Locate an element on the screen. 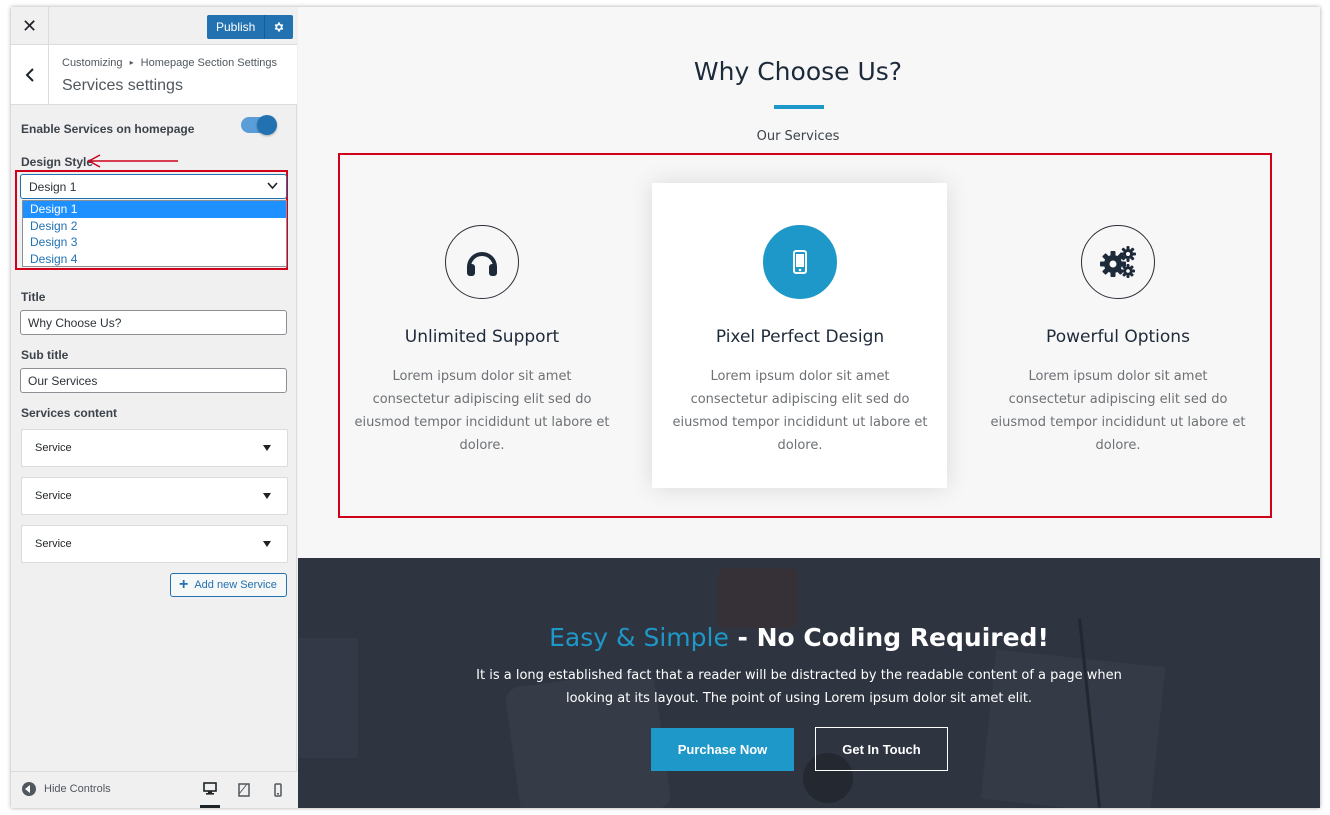  preview-desktop-button is located at coordinates (210, 794).